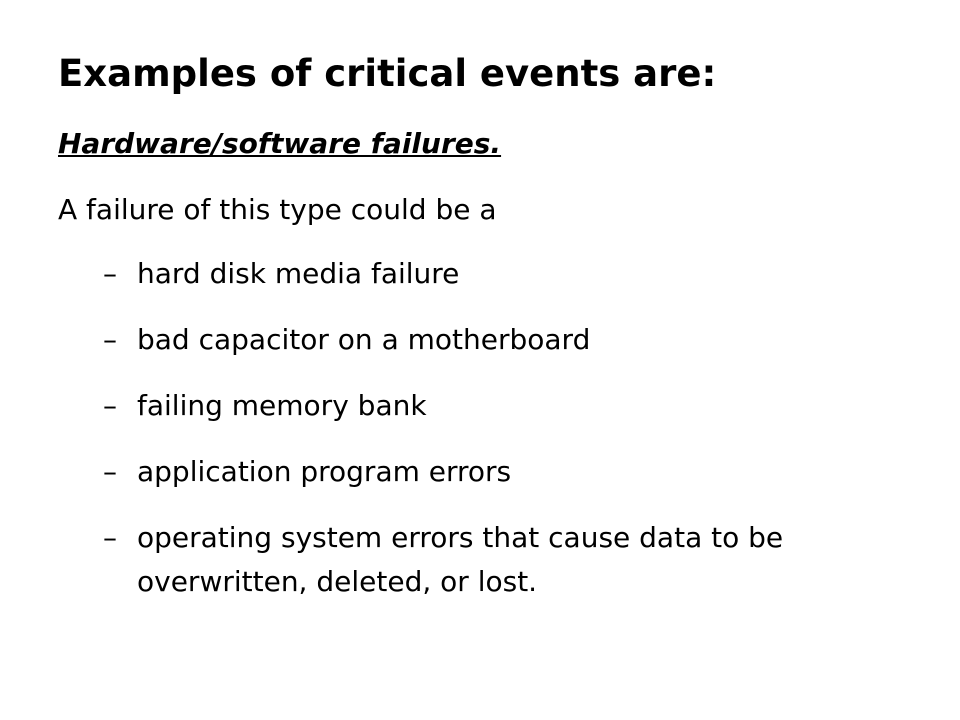 The image size is (960, 720). Describe the element at coordinates (277, 209) in the screenshot. I see `intro-text: A failure of this type could be a` at that location.